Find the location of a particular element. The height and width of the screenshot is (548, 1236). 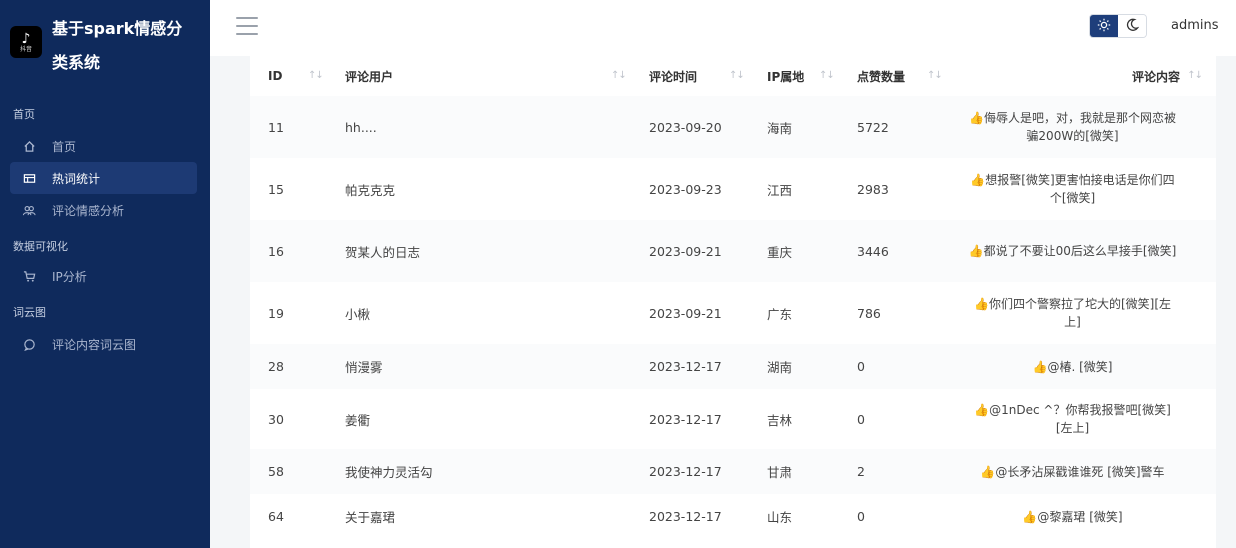

comment-text: 你们四个警察拉了坨大的[微笑][左上] is located at coordinates (1079, 313).